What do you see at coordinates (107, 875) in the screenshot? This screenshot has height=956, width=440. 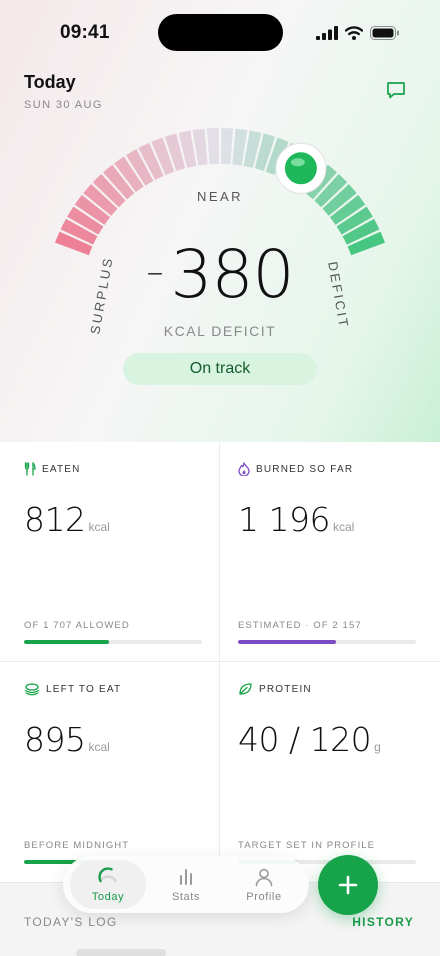 I see `progress-ring-icon` at bounding box center [107, 875].